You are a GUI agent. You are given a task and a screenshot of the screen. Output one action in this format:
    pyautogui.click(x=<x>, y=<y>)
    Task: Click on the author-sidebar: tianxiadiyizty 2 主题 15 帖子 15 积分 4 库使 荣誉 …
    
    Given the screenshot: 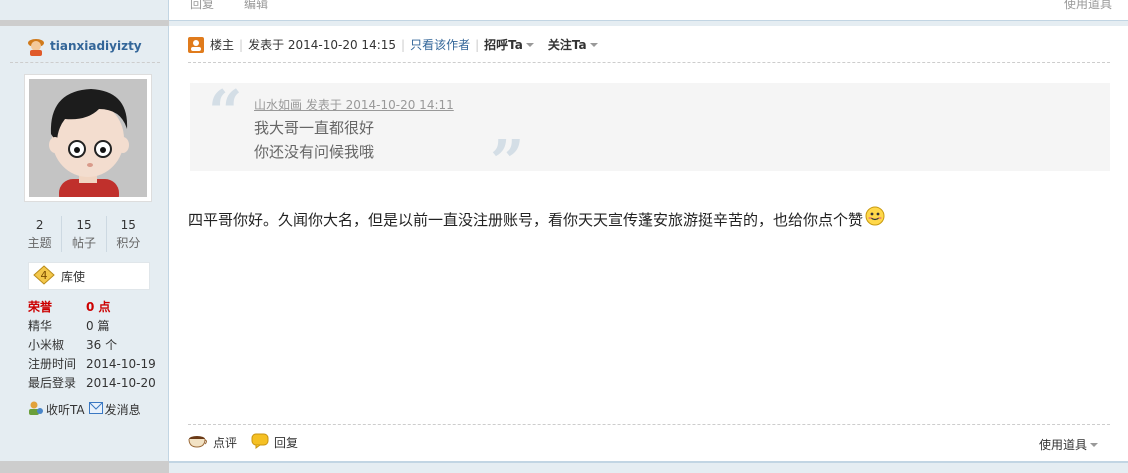 What is the action you would take?
    pyautogui.click(x=84, y=243)
    